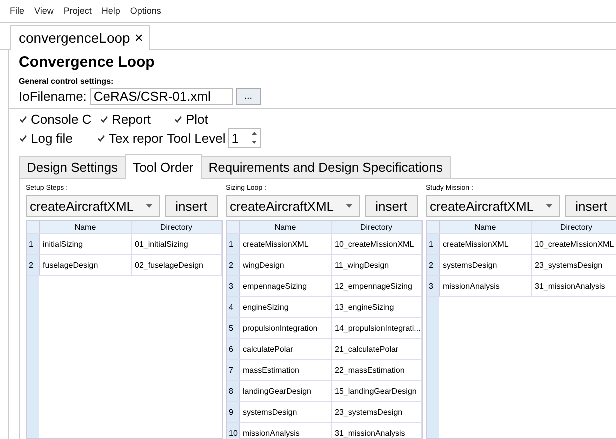  I want to click on row-number: 5, so click(233, 328).